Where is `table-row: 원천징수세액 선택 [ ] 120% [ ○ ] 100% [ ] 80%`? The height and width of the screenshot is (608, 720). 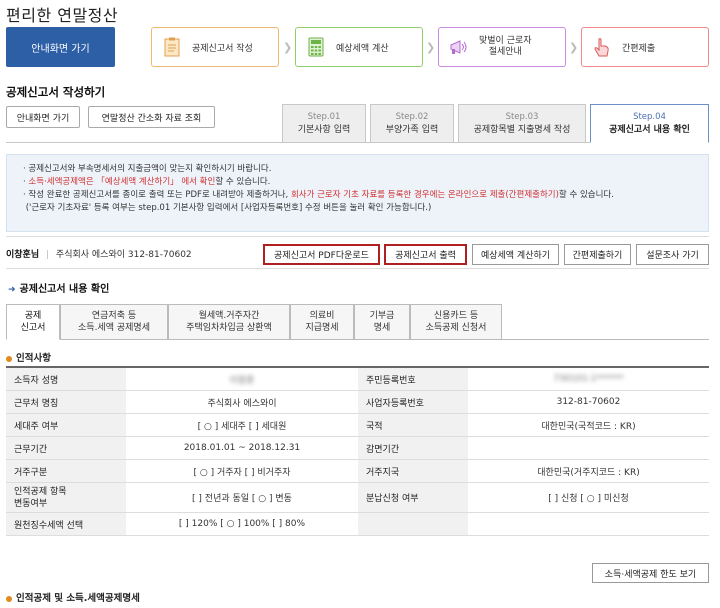 table-row: 원천징수세액 선택 [ ] 120% [ ○ ] 100% [ ] 80% is located at coordinates (357, 524).